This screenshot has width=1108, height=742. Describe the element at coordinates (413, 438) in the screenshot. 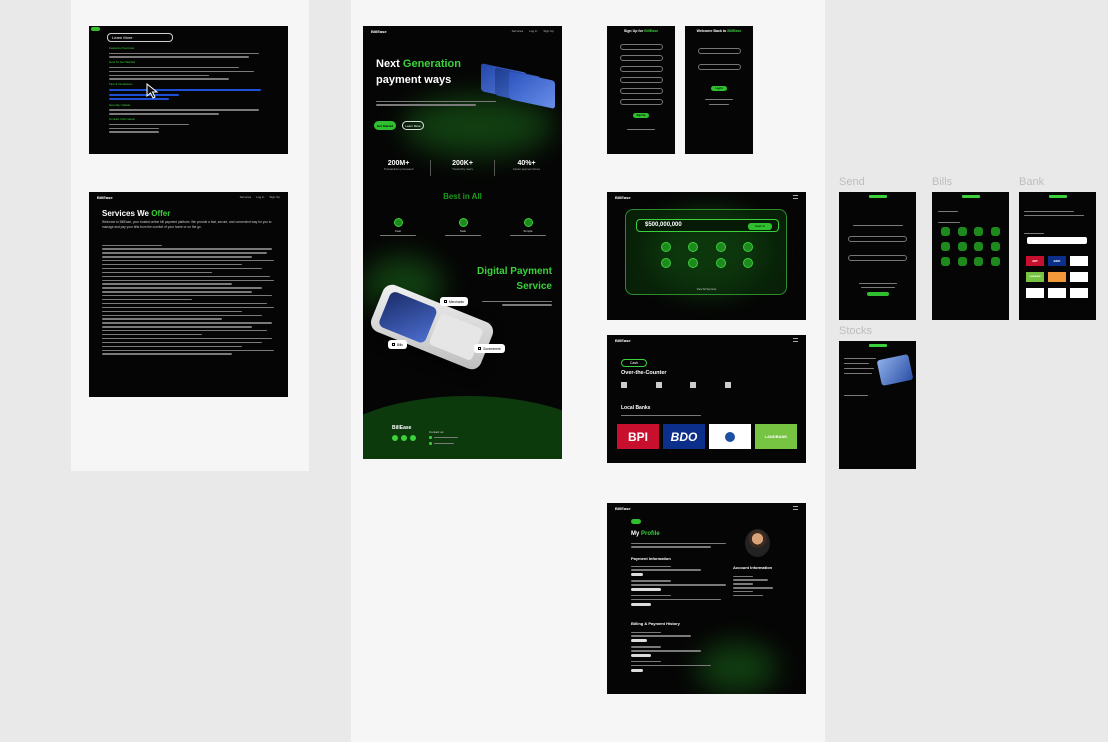

I see `instagram-icon` at that location.